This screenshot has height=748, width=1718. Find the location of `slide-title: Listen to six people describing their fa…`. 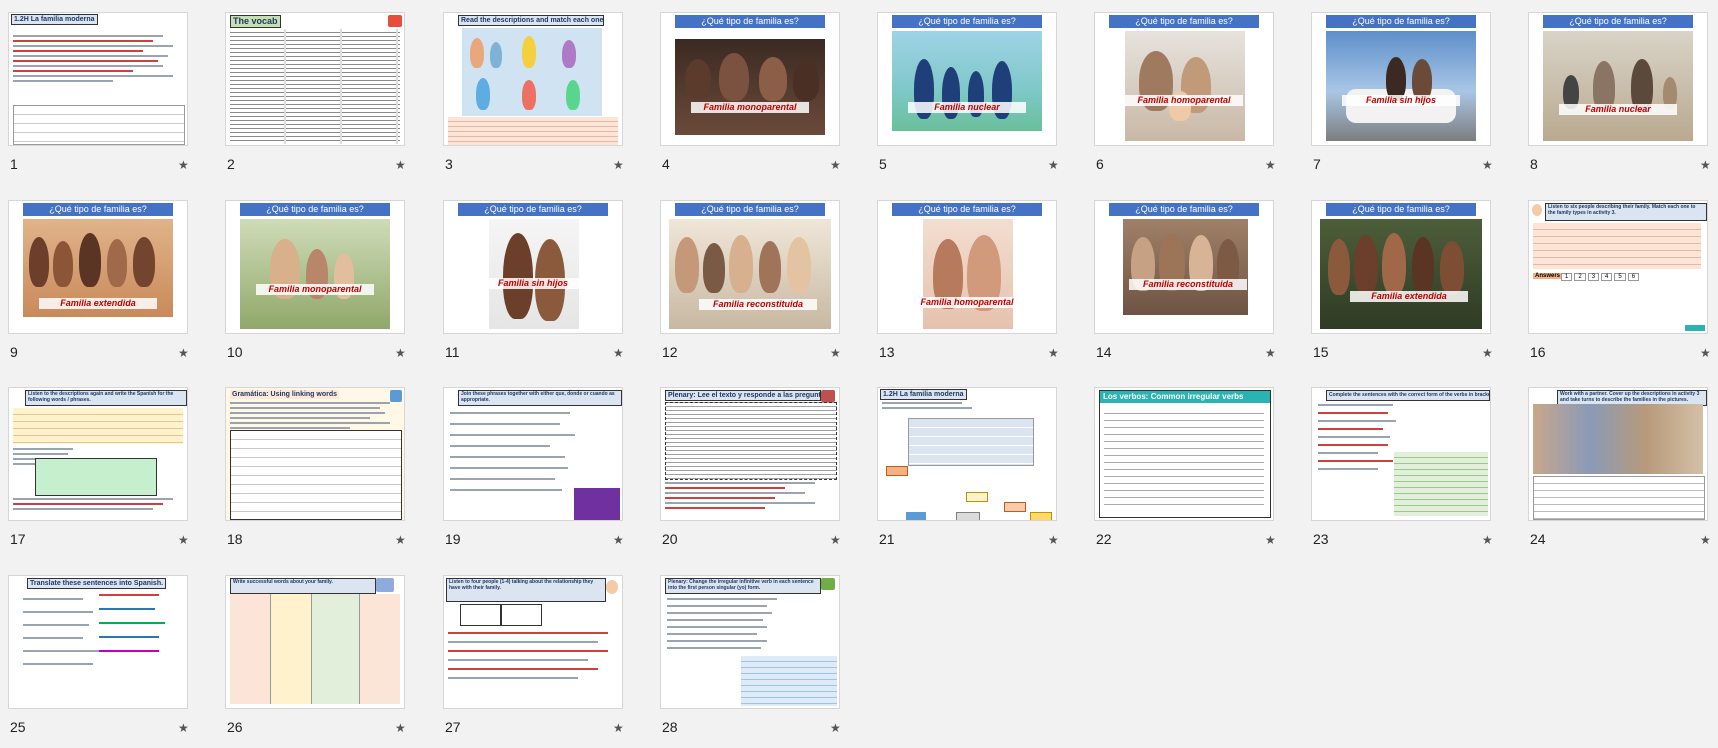

slide-title: Listen to six people describing their fa… is located at coordinates (1626, 212).